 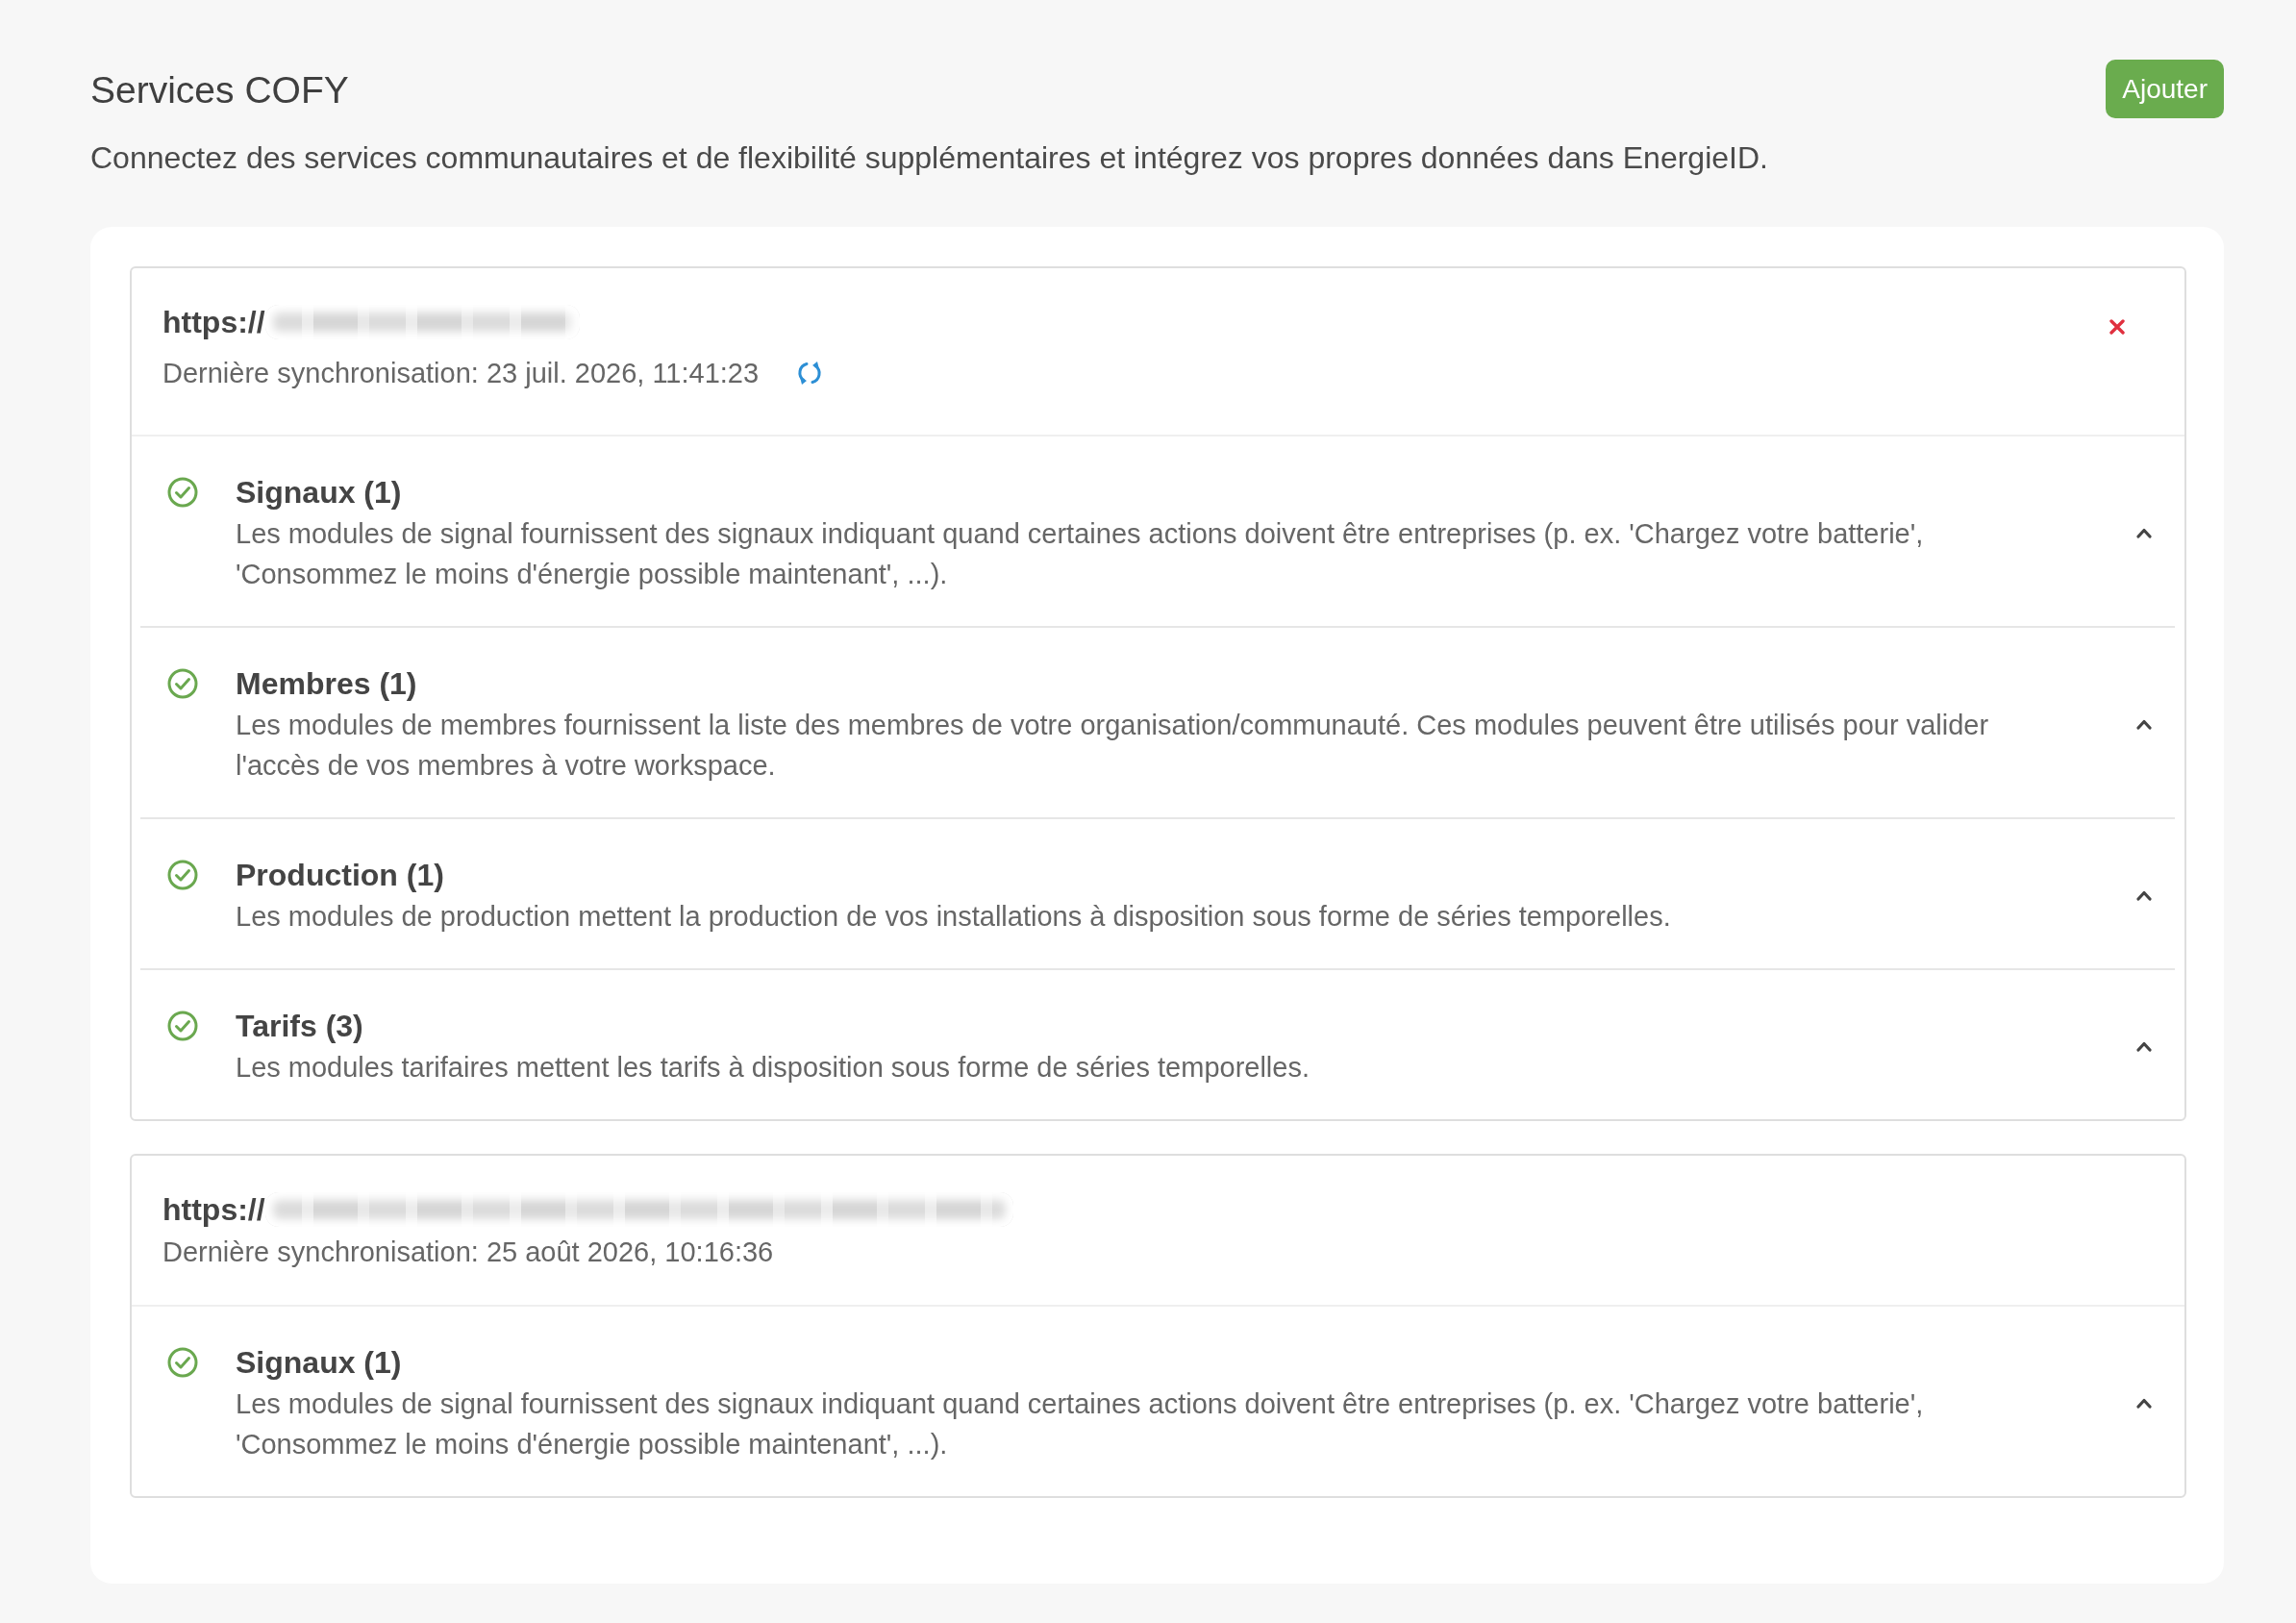 What do you see at coordinates (1113, 746) in the screenshot?
I see `module-description: Les modules de membres fournissent la liste des membres de votre organisation/communauté. Ces modules peuvent être utilisés pour valider l'accès de vos membres à votre workspace.` at bounding box center [1113, 746].